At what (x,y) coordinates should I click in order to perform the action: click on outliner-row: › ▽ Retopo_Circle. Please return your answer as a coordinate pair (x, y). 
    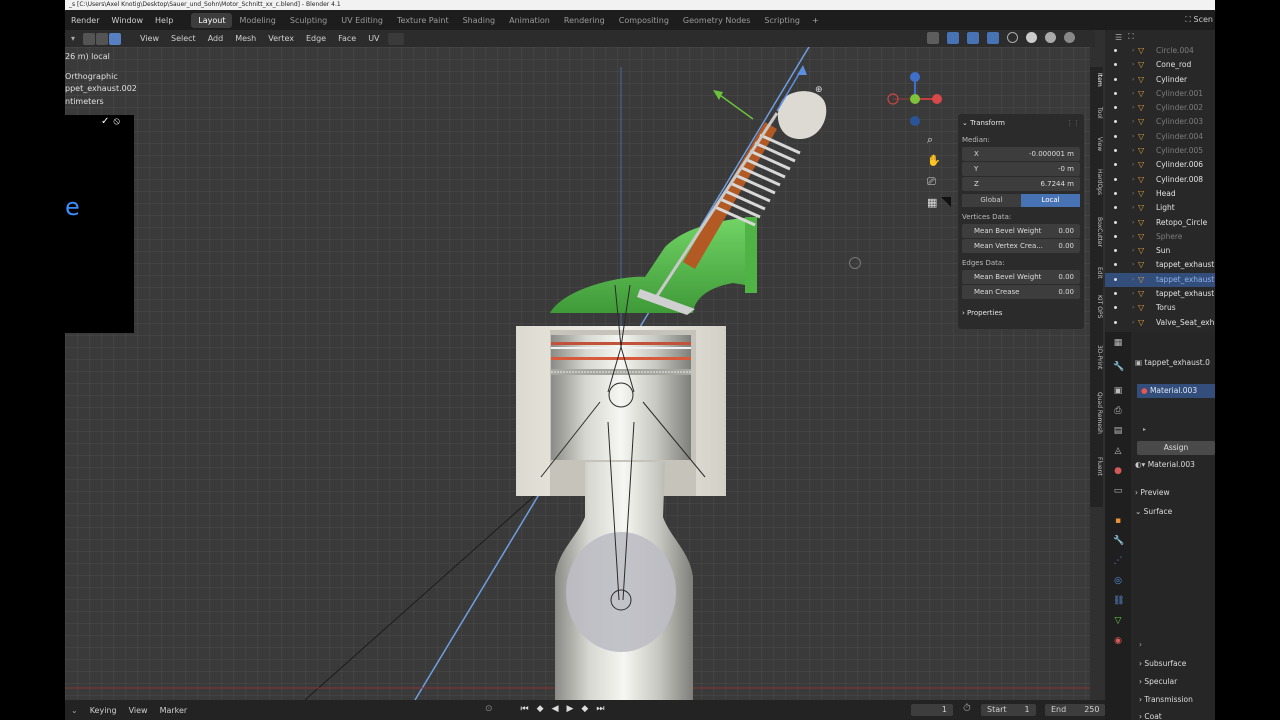
    Looking at the image, I should click on (1160, 223).